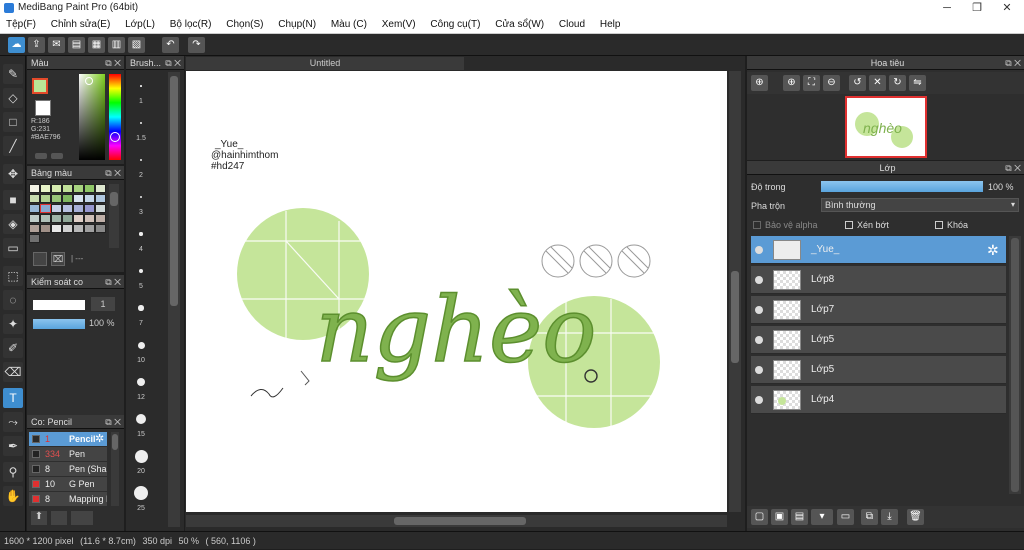 This screenshot has width=1024, height=550. What do you see at coordinates (115, 469) in the screenshot?
I see `brush-list-scrollbar` at bounding box center [115, 469].